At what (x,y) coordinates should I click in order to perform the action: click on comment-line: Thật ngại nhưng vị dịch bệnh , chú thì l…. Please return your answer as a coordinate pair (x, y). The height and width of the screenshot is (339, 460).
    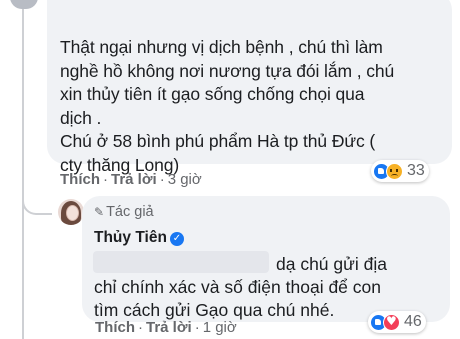
    Looking at the image, I should click on (221, 47).